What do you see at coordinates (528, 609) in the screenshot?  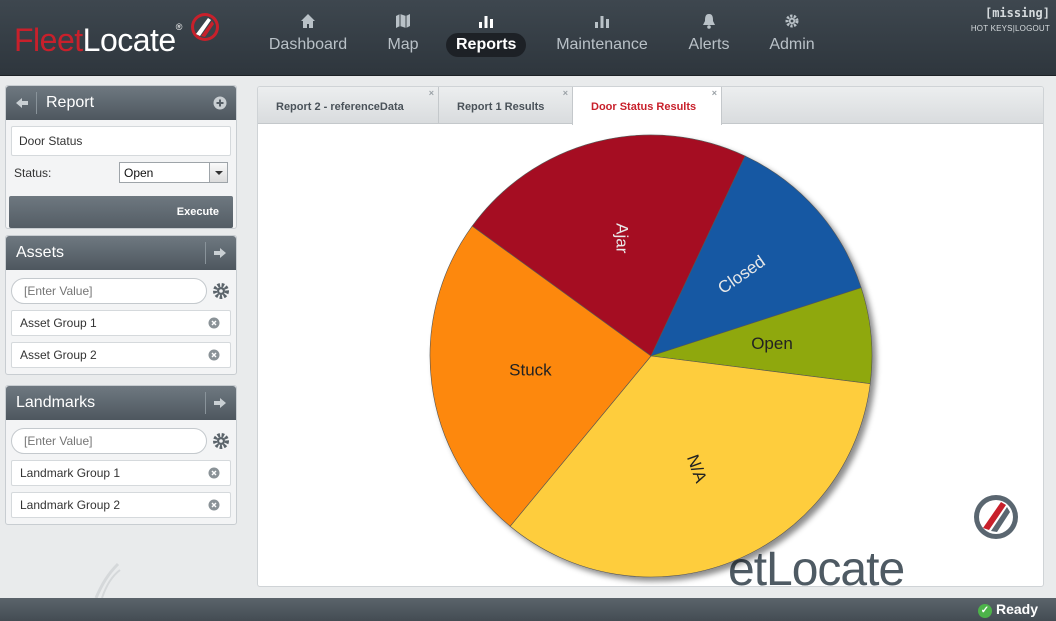 I see `bottom-status-bar: ✓ Ready` at bounding box center [528, 609].